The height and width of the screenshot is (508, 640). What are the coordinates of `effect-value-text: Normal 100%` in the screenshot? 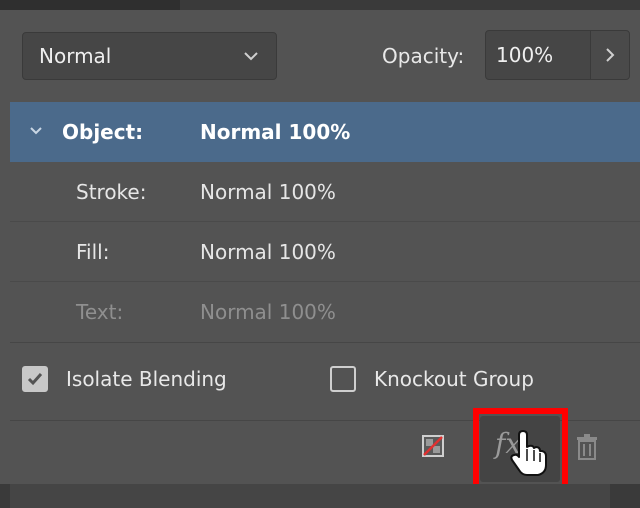 It's located at (268, 312).